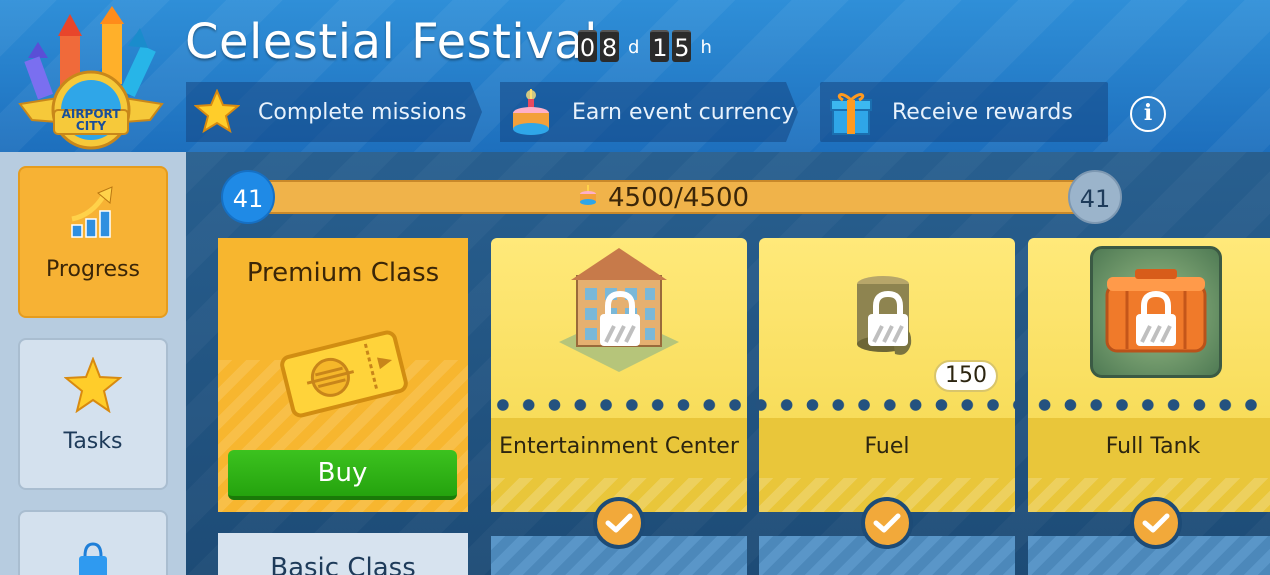 This screenshot has height=575, width=1270. What do you see at coordinates (679, 198) in the screenshot?
I see `progress-value: 4500/4500` at bounding box center [679, 198].